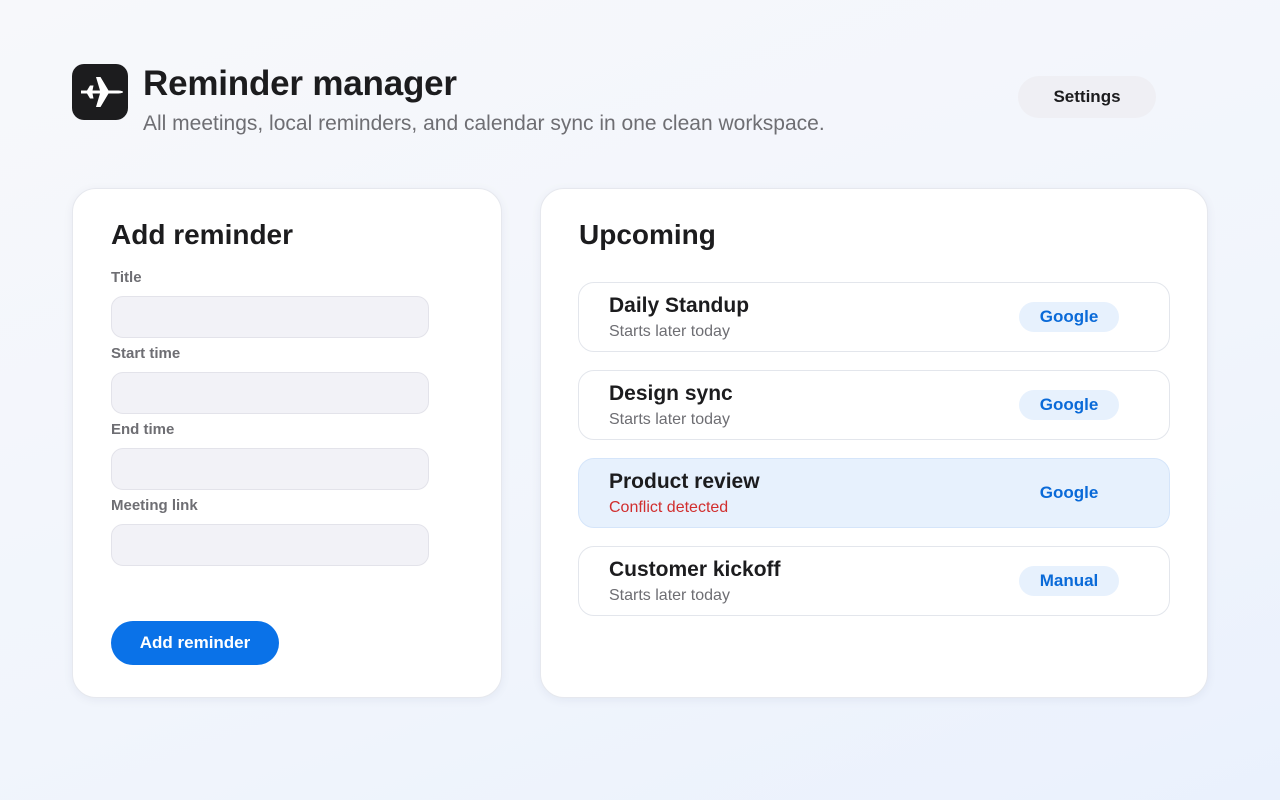  Describe the element at coordinates (647, 234) in the screenshot. I see `upcoming-heading: Upcoming` at that location.